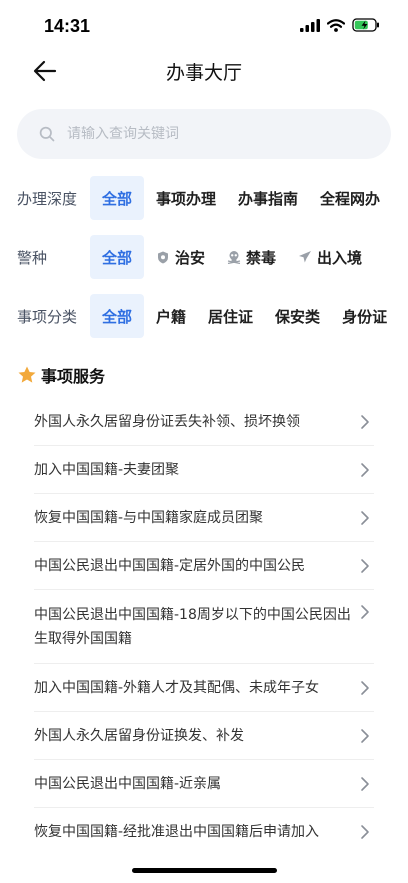 The width and height of the screenshot is (408, 883). I want to click on list-item: 中国公民退出中国国籍-近亲属, so click(204, 784).